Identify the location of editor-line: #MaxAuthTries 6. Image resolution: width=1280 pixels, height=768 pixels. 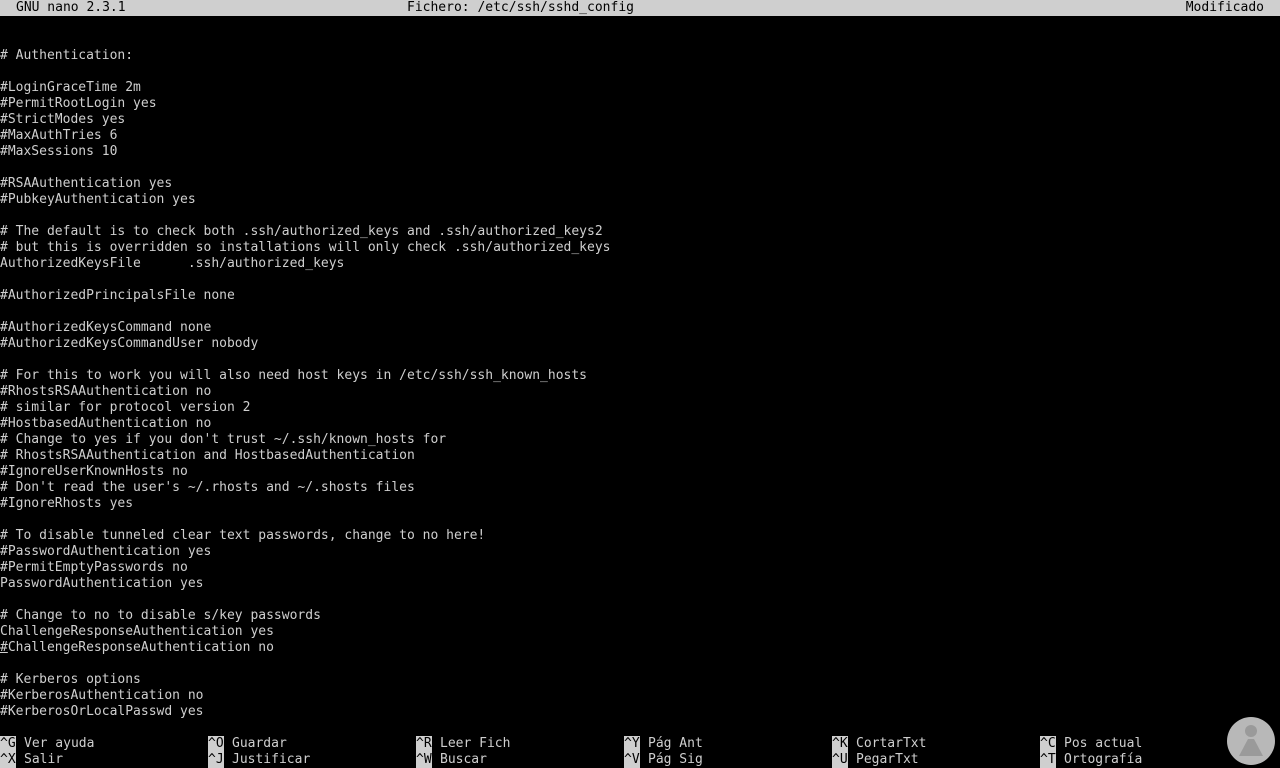
(640, 136).